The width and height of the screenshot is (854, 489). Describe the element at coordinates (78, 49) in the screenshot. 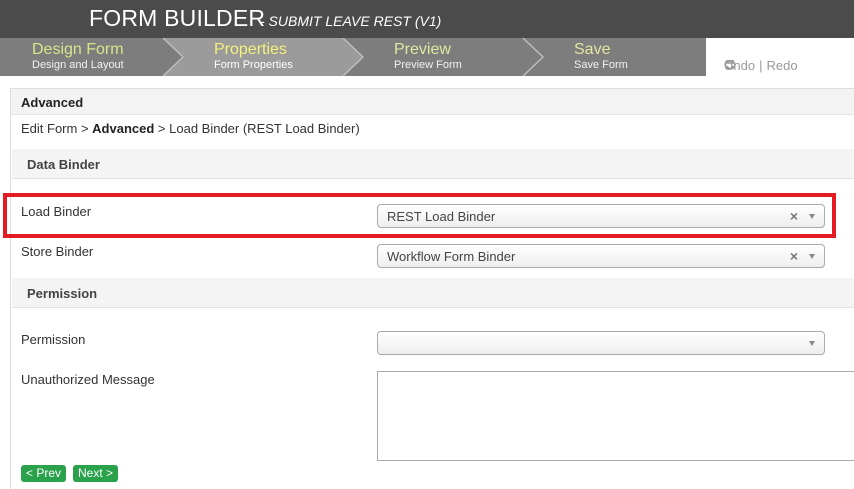

I see `step-design-form-title: Design Form` at that location.